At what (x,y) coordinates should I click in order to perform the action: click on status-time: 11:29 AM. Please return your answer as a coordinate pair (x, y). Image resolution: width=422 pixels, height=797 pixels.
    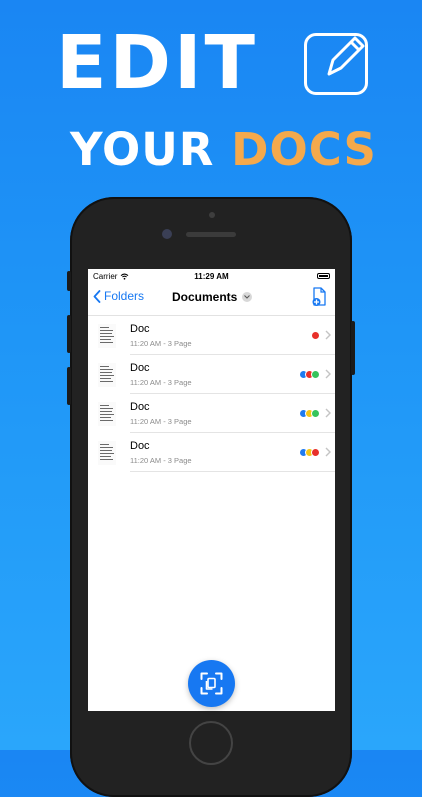
    Looking at the image, I should click on (211, 276).